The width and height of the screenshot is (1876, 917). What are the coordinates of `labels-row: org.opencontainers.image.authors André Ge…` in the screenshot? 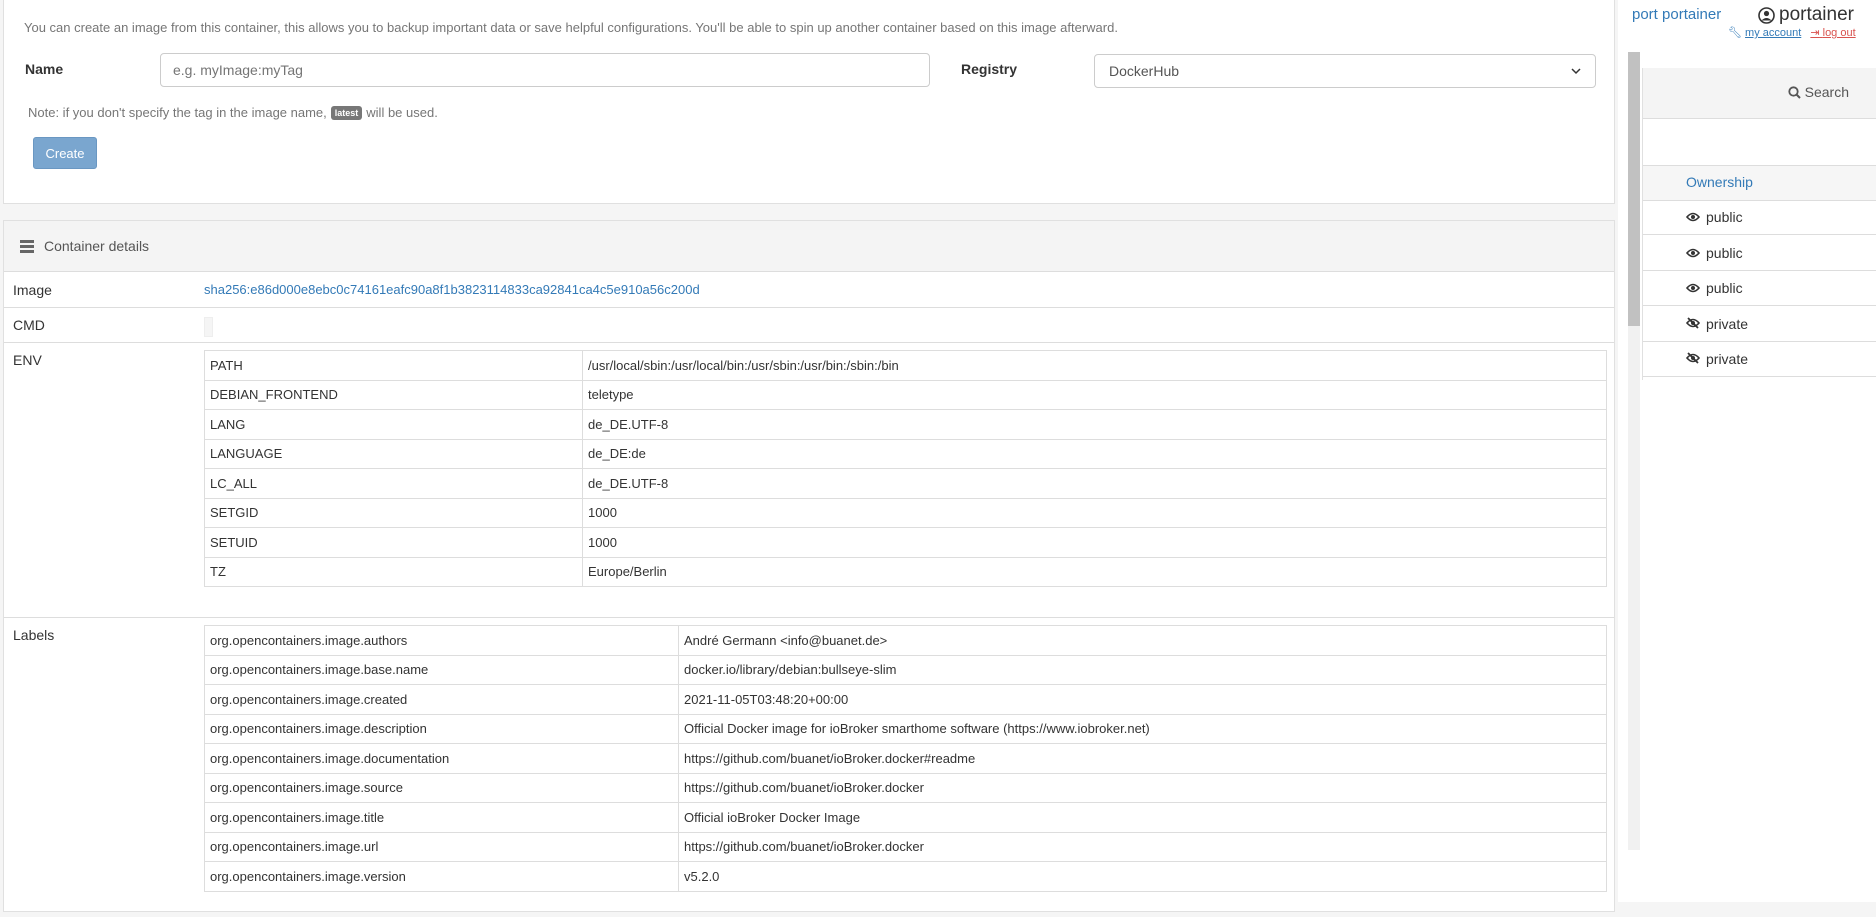 It's located at (905, 640).